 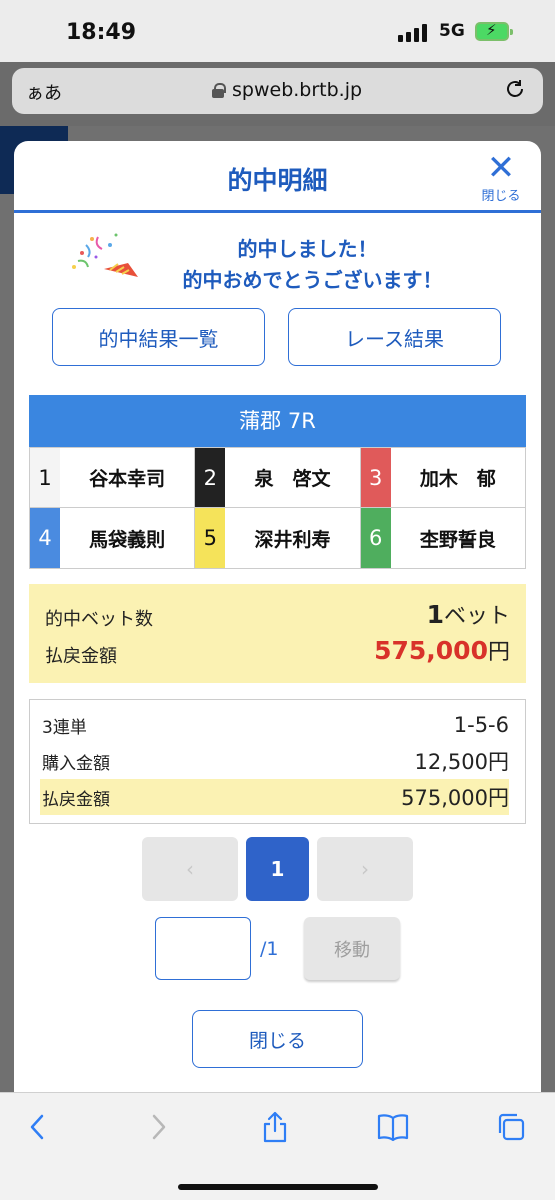 What do you see at coordinates (455, 798) in the screenshot?
I see `detail-payout-value: 575,000円` at bounding box center [455, 798].